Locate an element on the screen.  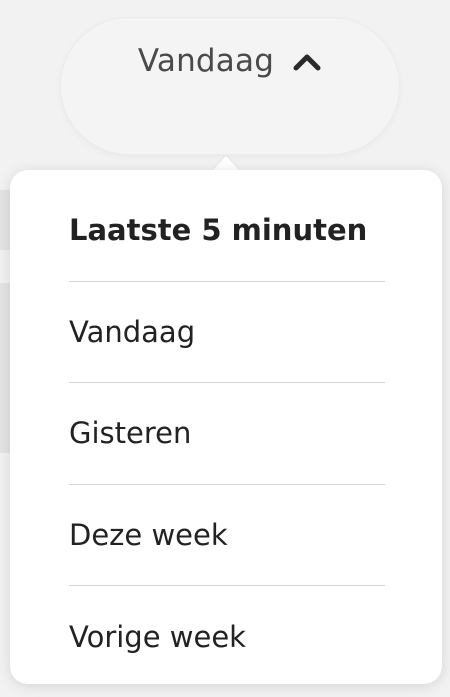
dropdown-selected-label: Vandaag is located at coordinates (206, 61).